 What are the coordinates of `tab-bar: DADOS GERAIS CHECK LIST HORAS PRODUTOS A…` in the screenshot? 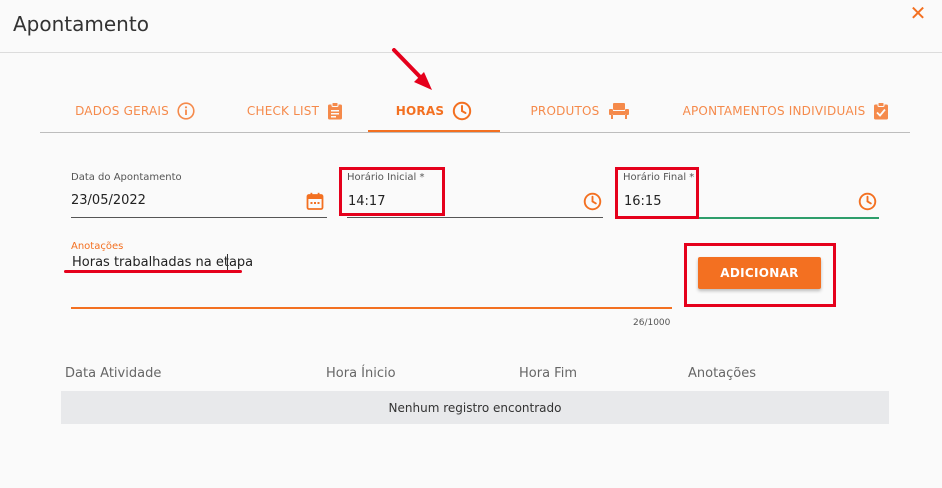 It's located at (475, 112).